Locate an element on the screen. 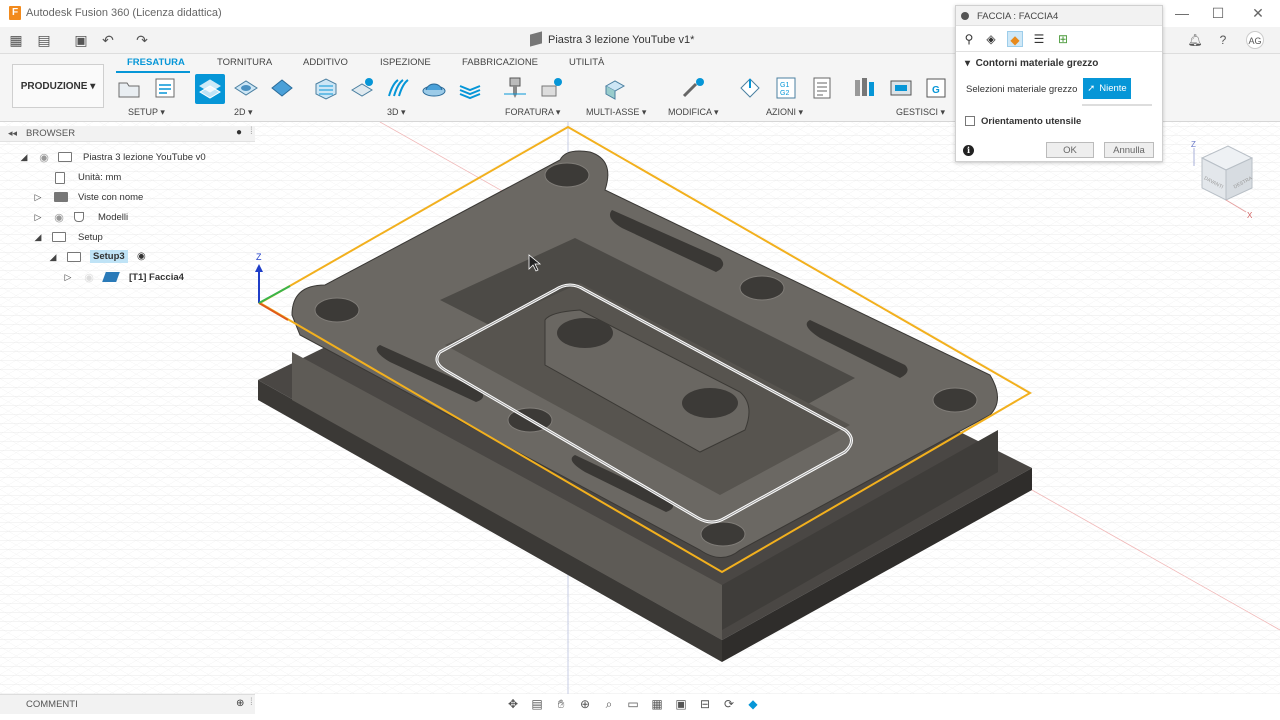  modify-tool-icon is located at coordinates (693, 88).